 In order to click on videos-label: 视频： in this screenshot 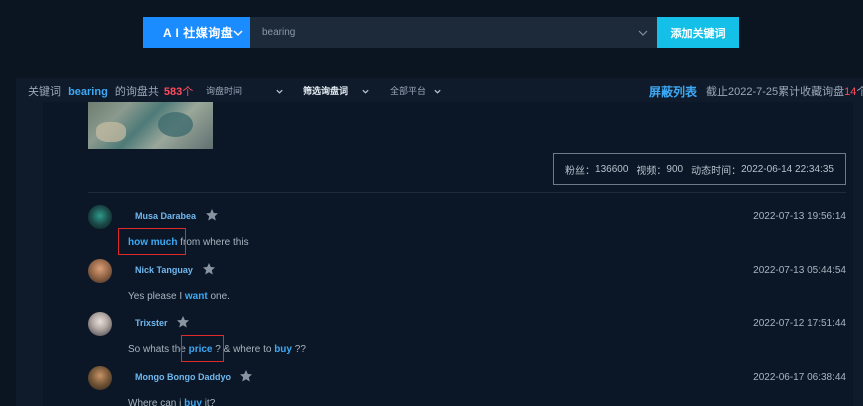, I will do `click(651, 171)`.